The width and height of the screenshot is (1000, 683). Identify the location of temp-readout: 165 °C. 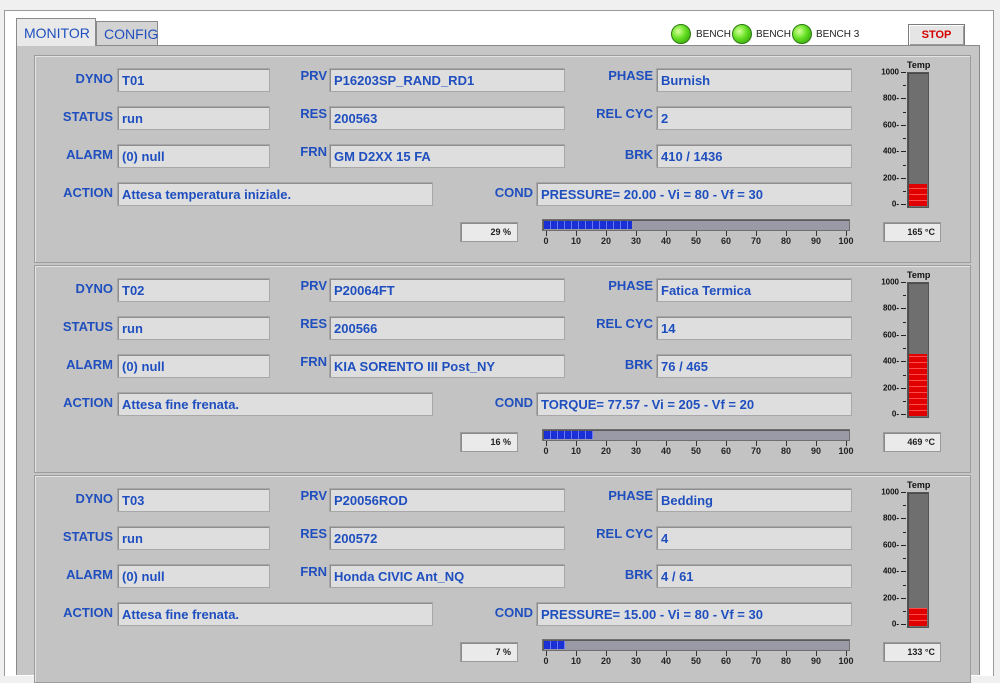
(912, 232).